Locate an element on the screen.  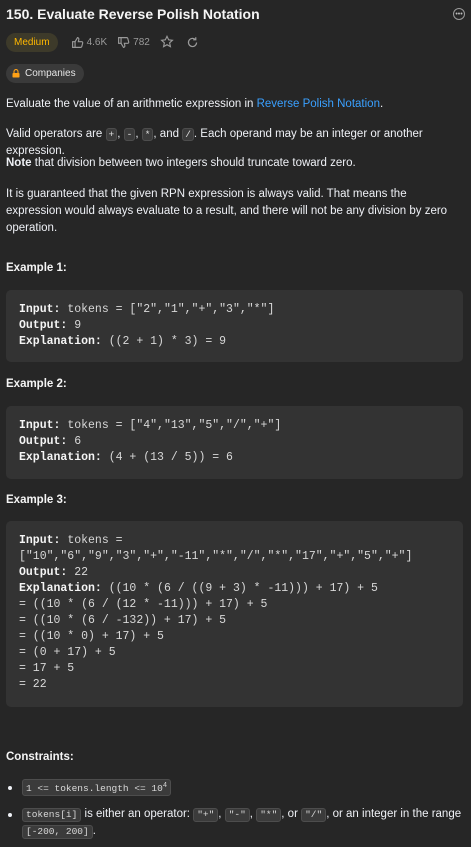
share-icon is located at coordinates (192, 41).